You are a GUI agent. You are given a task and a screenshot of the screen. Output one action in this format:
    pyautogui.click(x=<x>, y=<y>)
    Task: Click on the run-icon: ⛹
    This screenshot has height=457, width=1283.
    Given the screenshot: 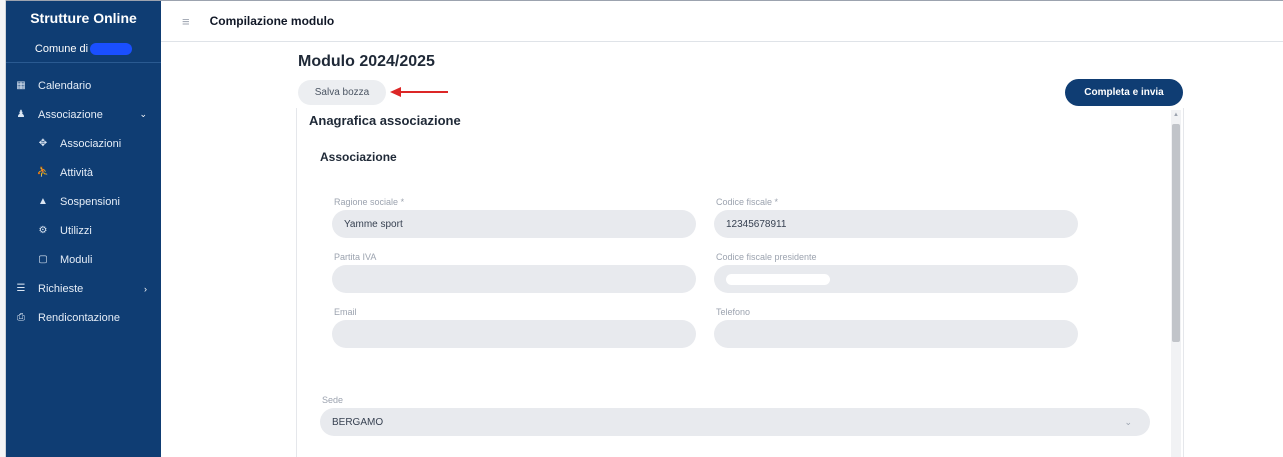 What is the action you would take?
    pyautogui.click(x=43, y=172)
    